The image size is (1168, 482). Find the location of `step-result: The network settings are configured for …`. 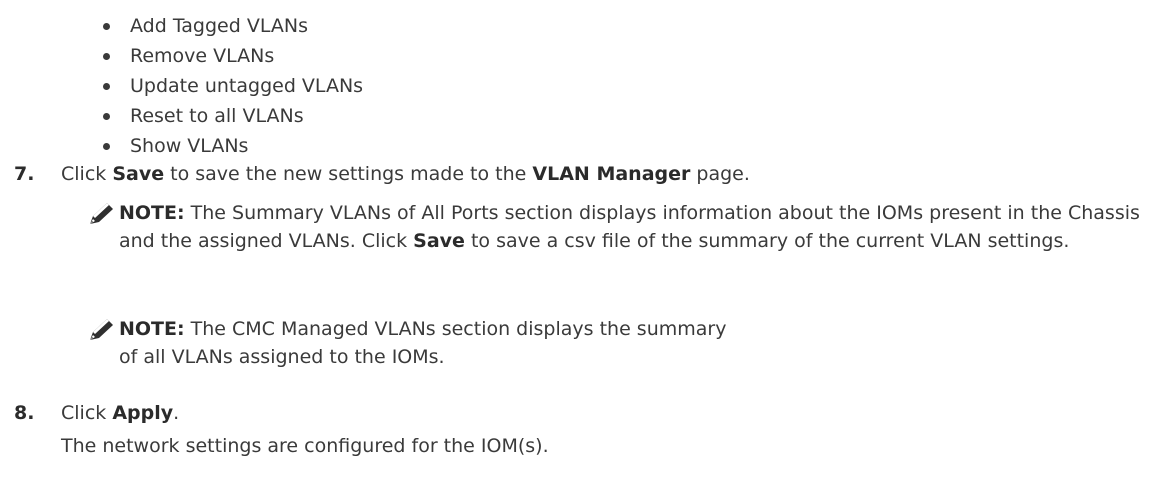

step-result: The network settings are configured for … is located at coordinates (305, 446).